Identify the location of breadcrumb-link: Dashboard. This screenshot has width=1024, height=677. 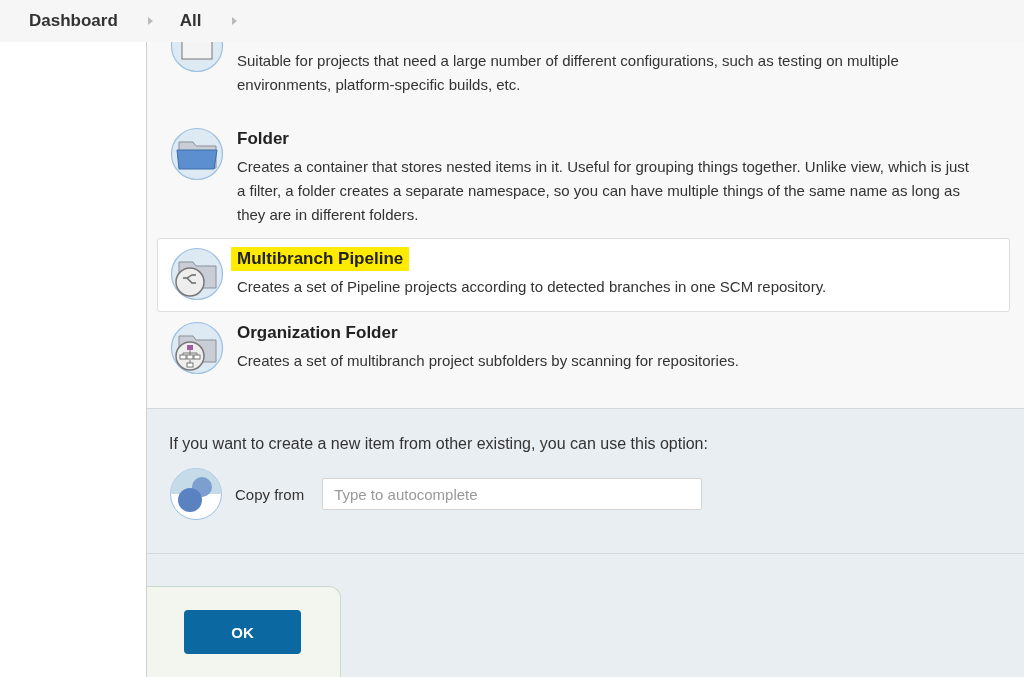
(73, 21).